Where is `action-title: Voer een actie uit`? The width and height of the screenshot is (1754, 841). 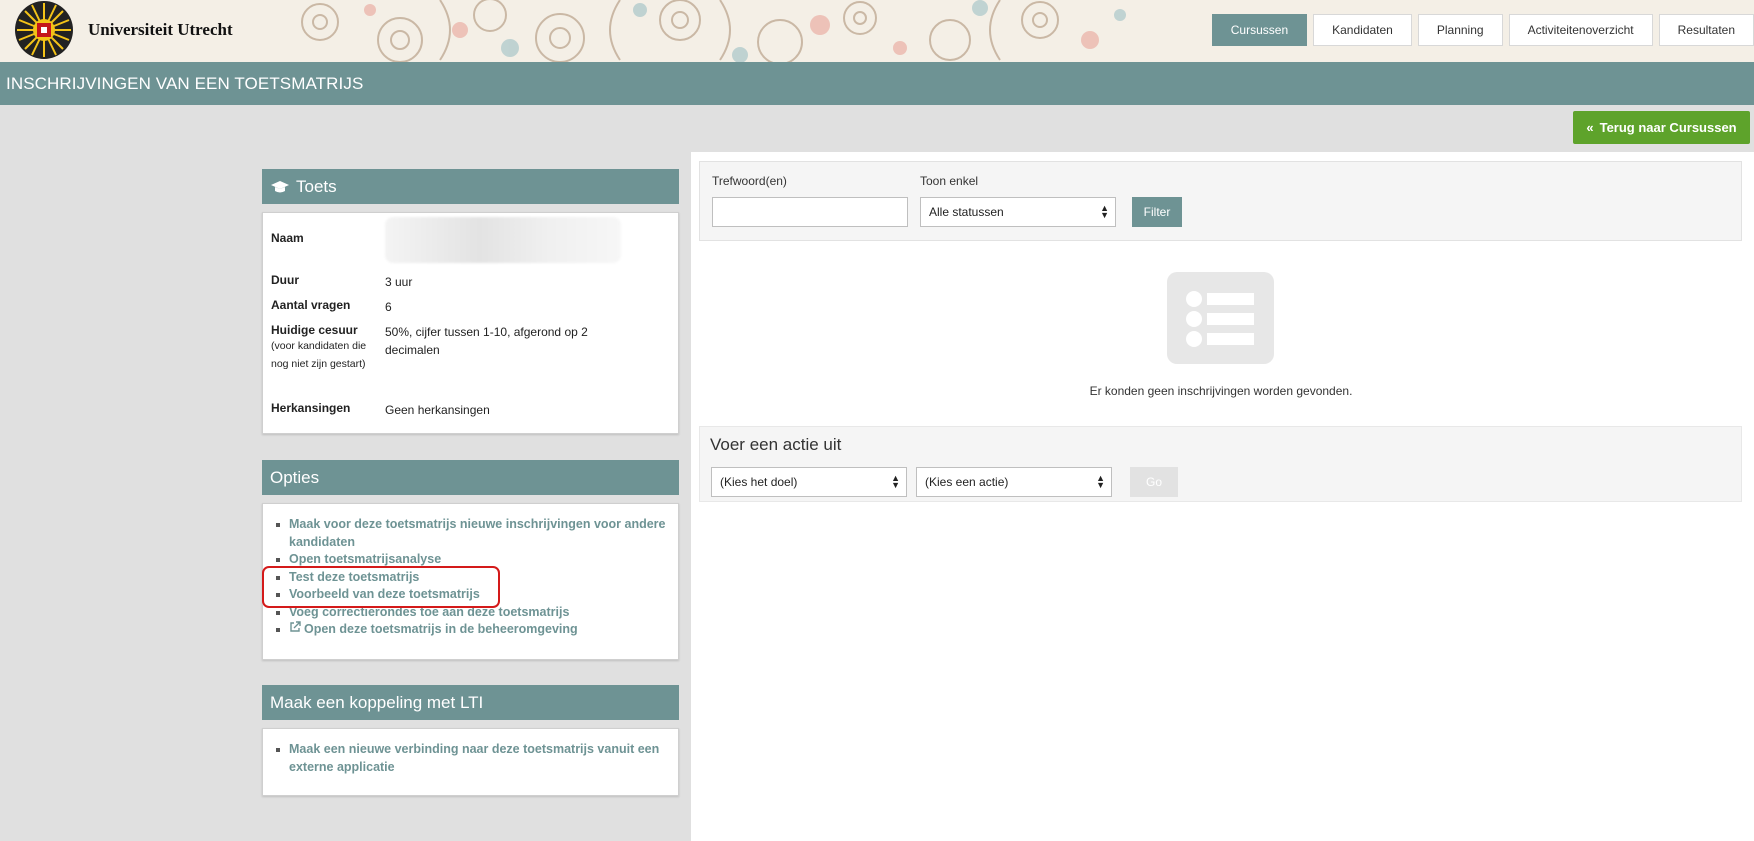
action-title: Voer een actie uit is located at coordinates (776, 444).